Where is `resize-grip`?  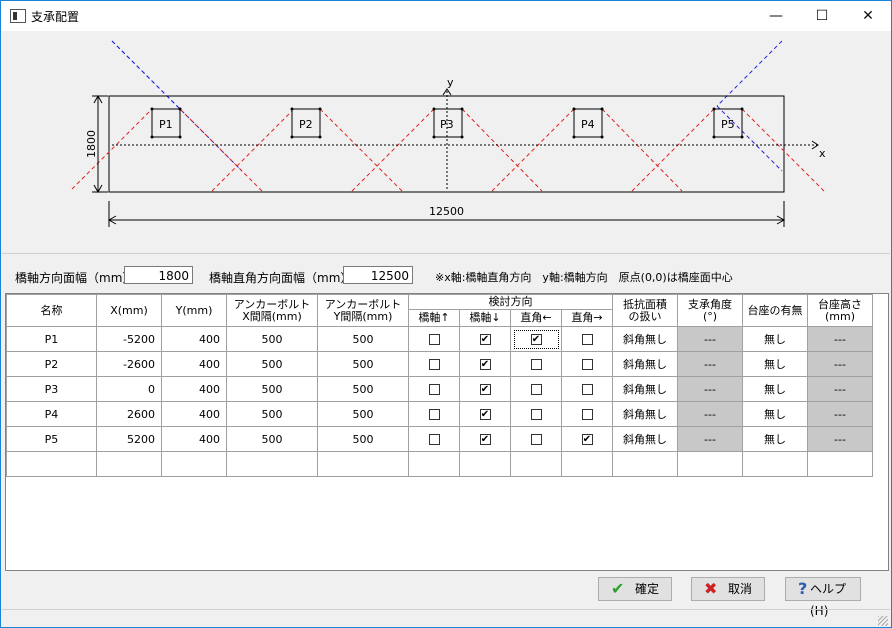 resize-grip is located at coordinates (883, 621).